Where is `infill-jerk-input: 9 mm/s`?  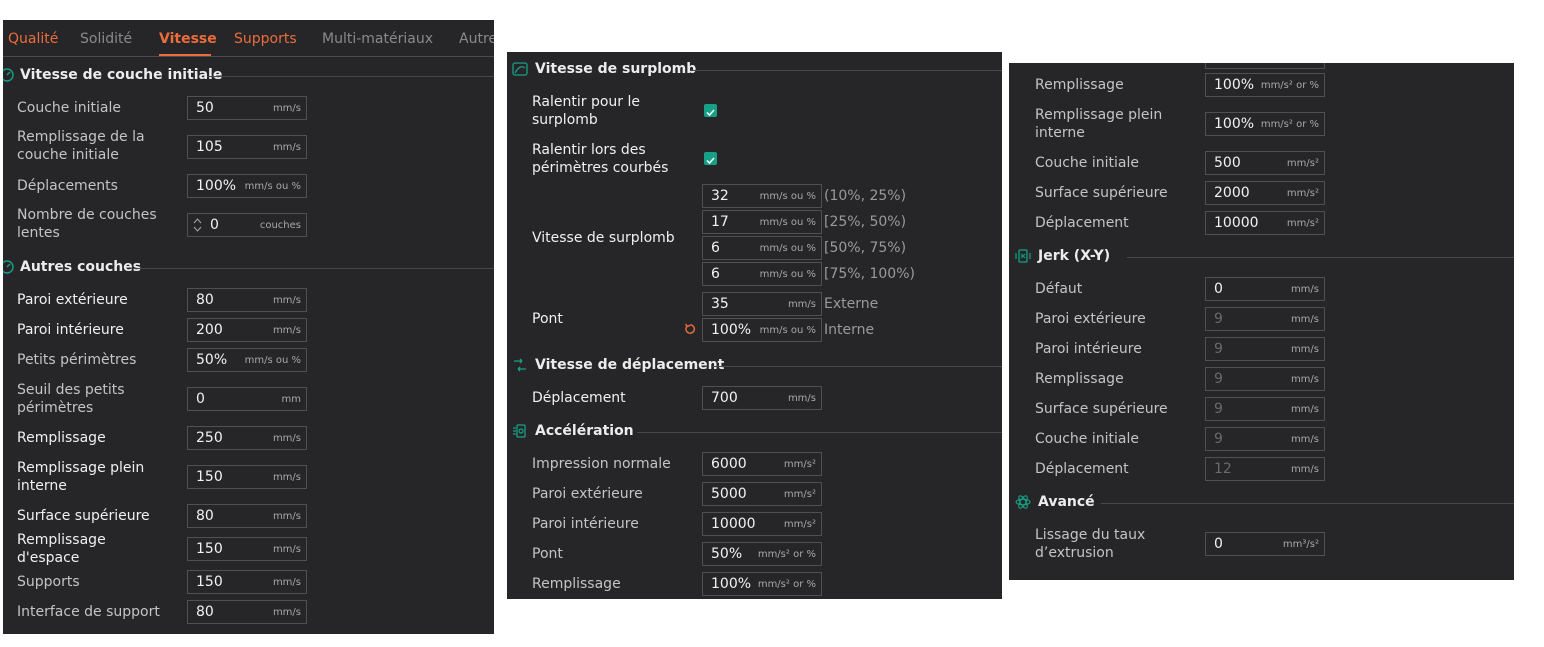 infill-jerk-input: 9 mm/s is located at coordinates (1265, 379).